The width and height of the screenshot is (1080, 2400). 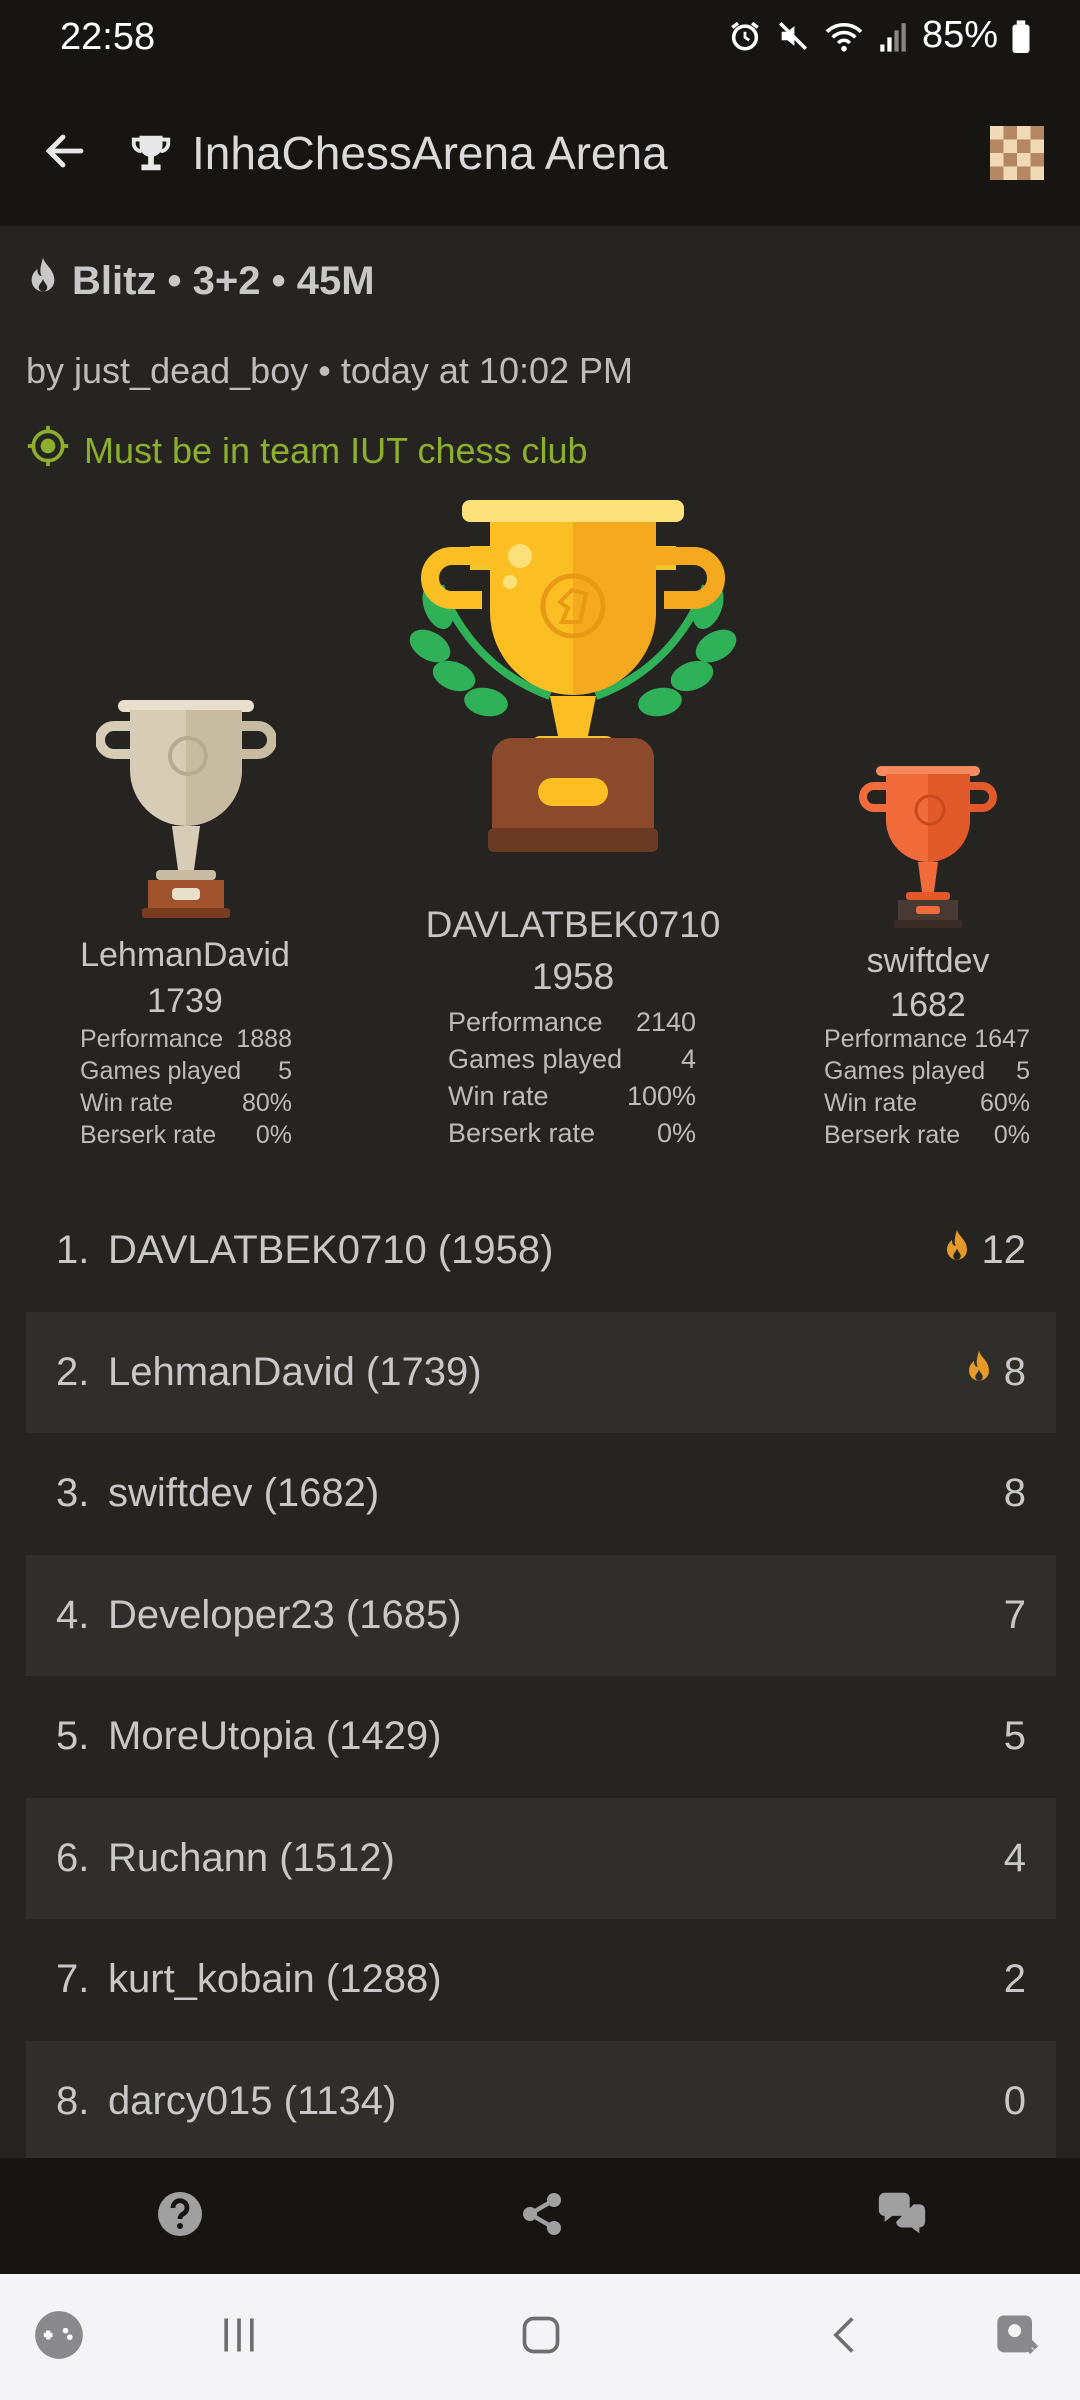 I want to click on home-button, so click(x=541, y=2337).